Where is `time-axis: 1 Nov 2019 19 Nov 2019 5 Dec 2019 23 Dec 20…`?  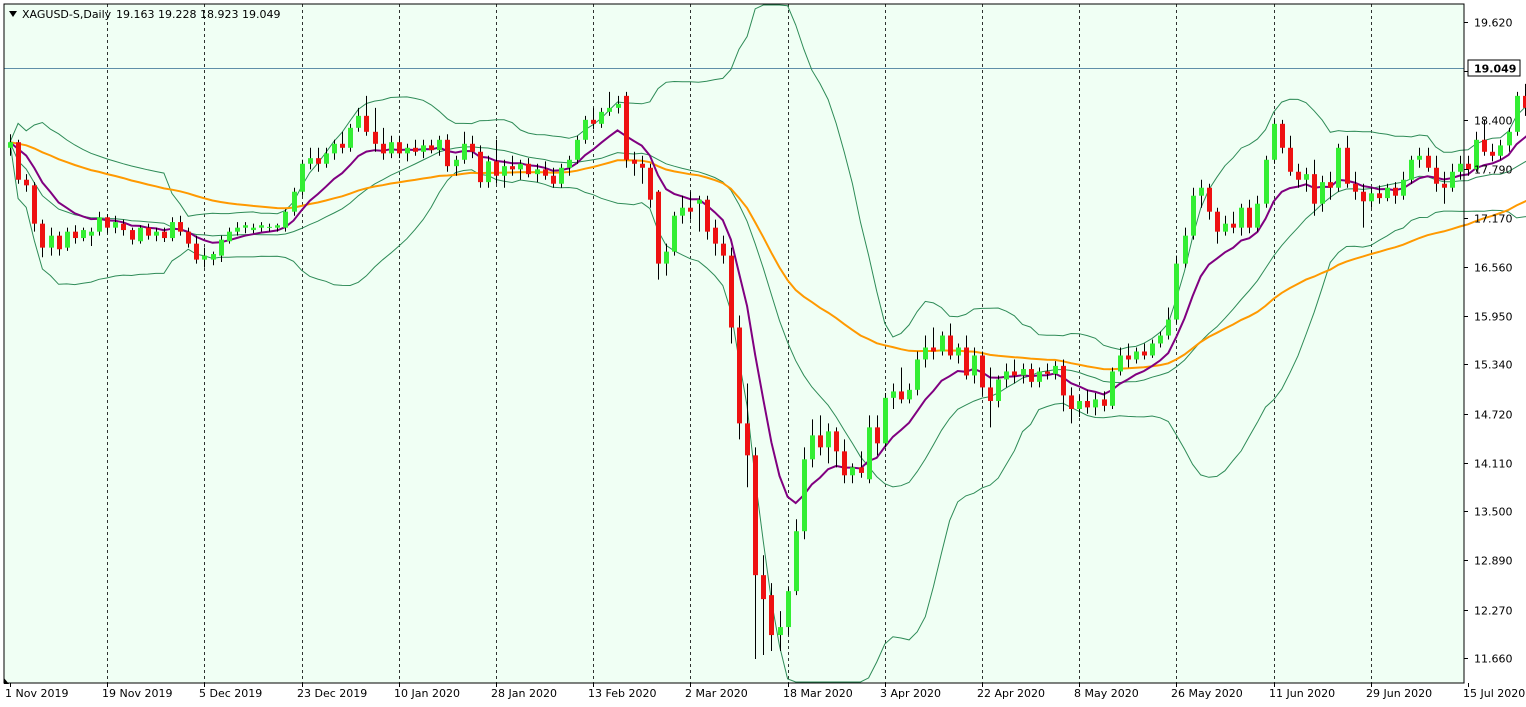 time-axis: 1 Nov 2019 19 Nov 2019 5 Dec 2019 23 Dec 20… is located at coordinates (765, 691).